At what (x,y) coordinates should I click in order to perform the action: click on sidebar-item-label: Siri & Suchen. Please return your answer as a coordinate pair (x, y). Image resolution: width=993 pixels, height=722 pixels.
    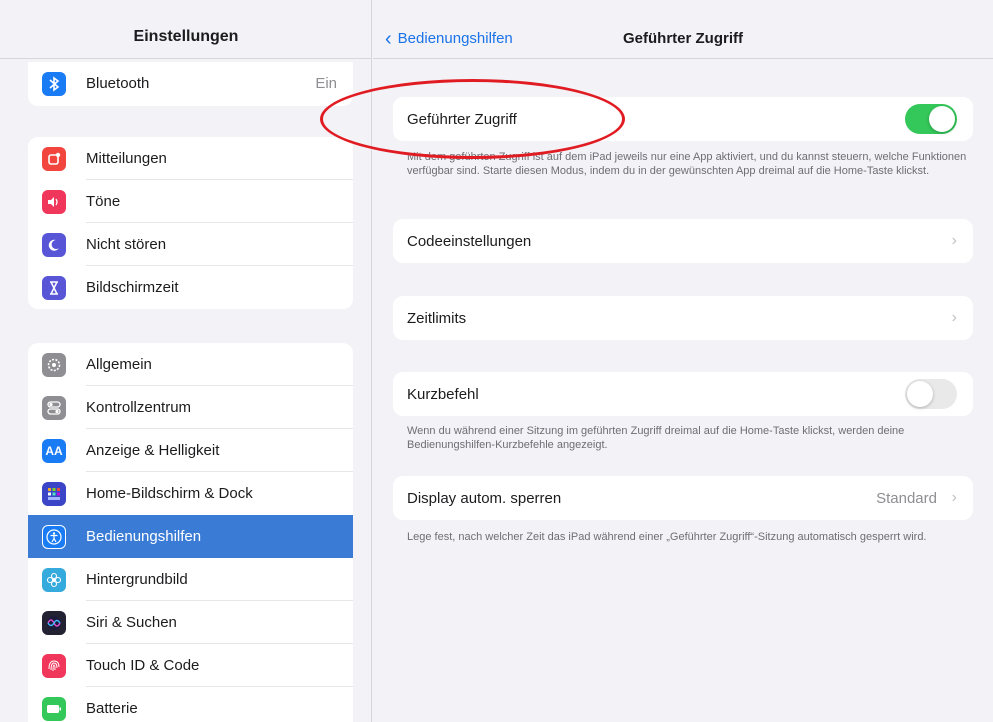
    Looking at the image, I should click on (131, 622).